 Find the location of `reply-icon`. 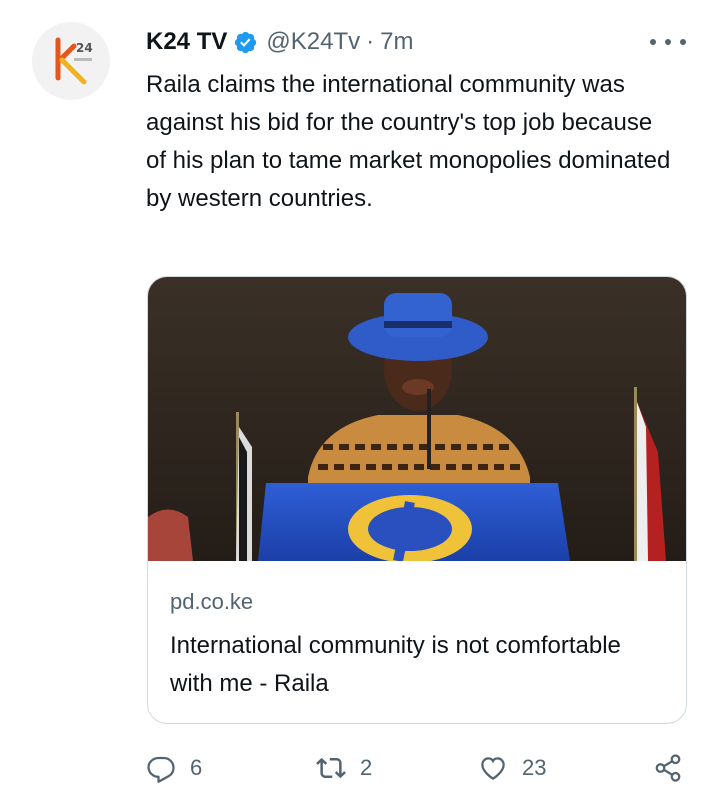

reply-icon is located at coordinates (161, 769).